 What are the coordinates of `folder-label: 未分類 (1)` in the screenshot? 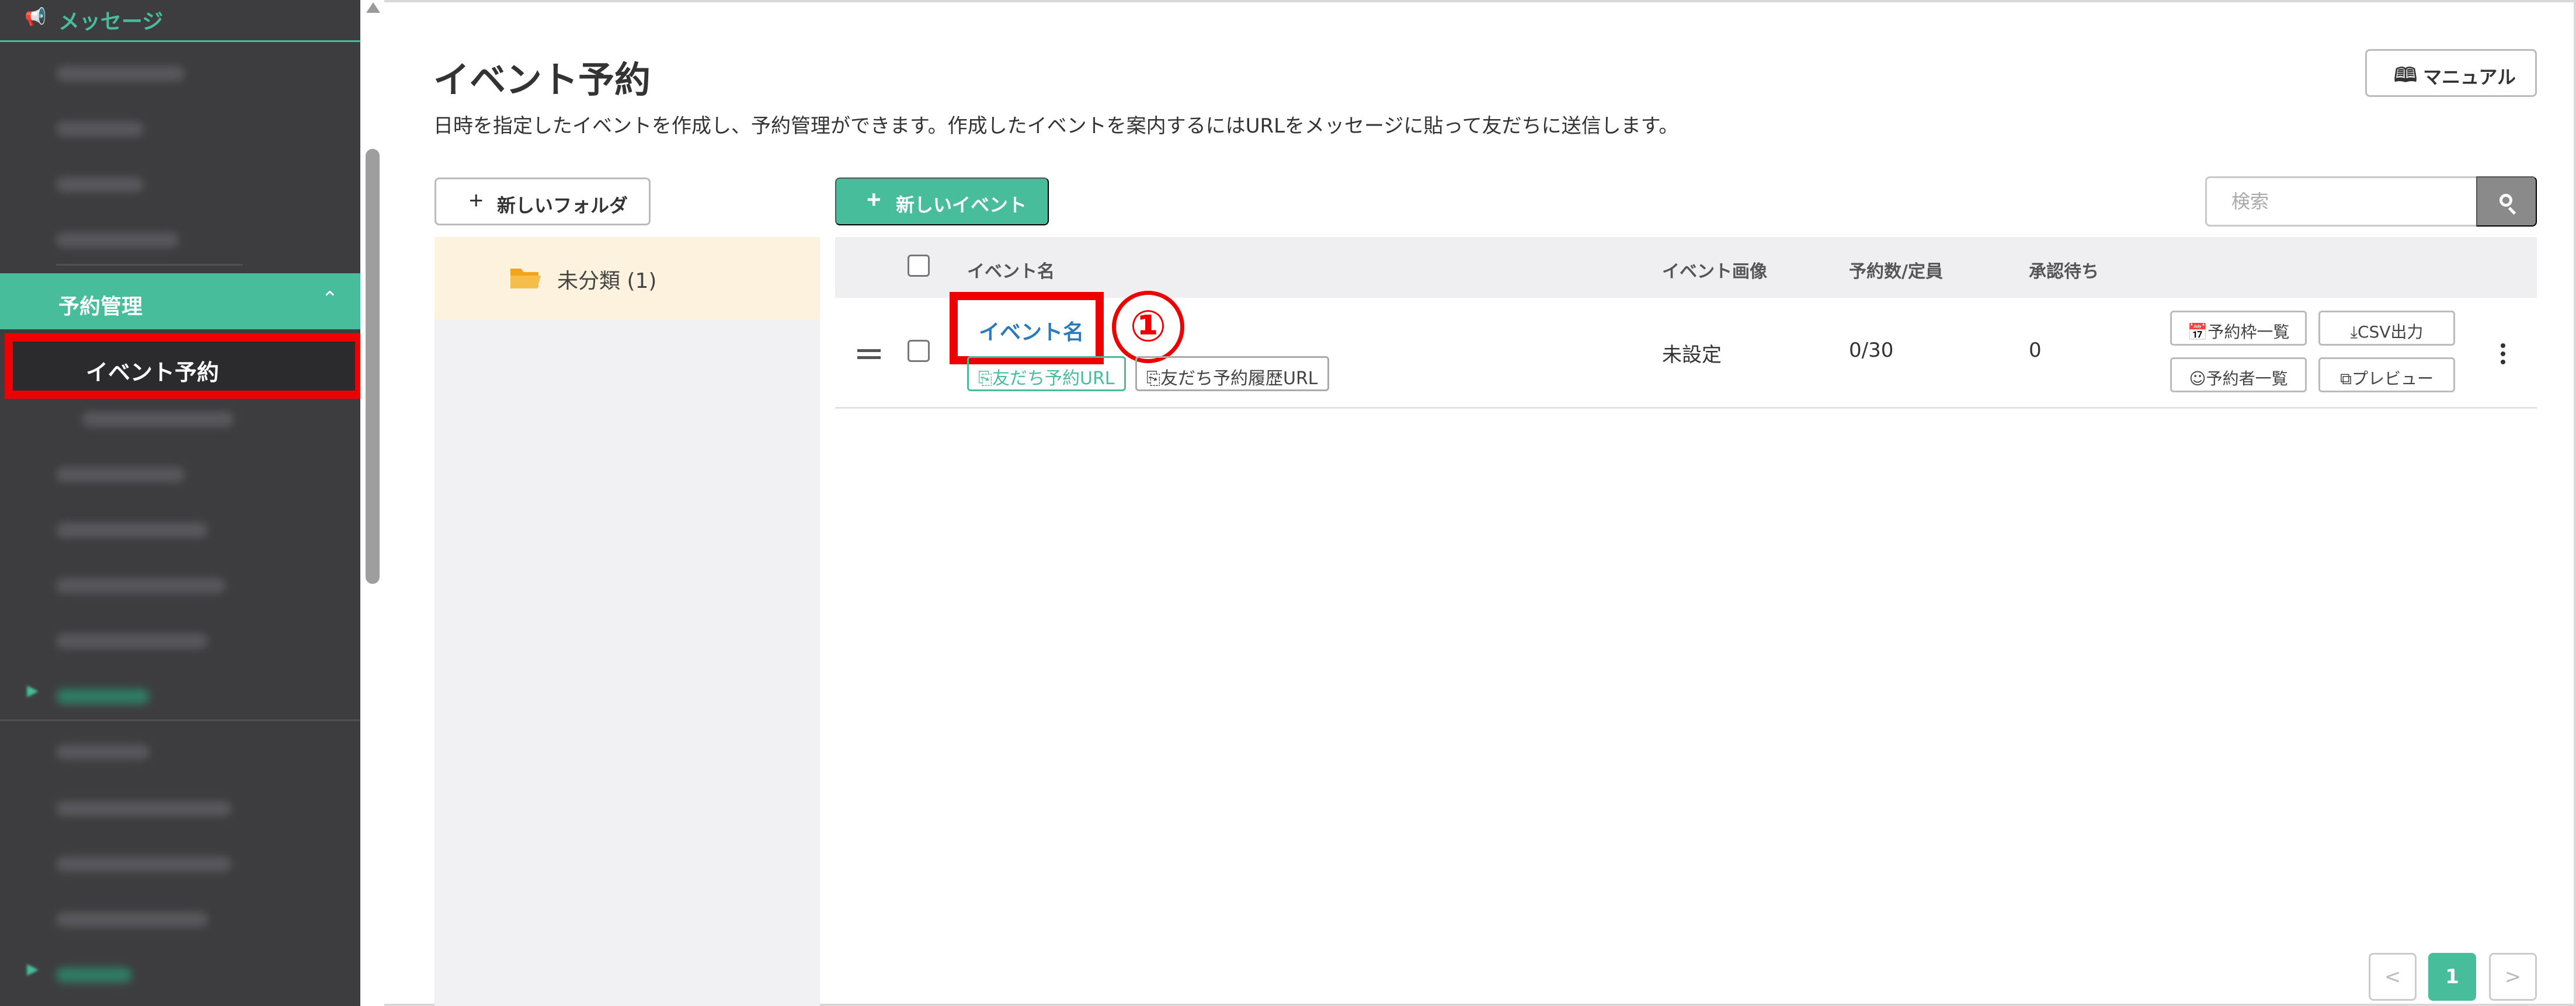 It's located at (607, 281).